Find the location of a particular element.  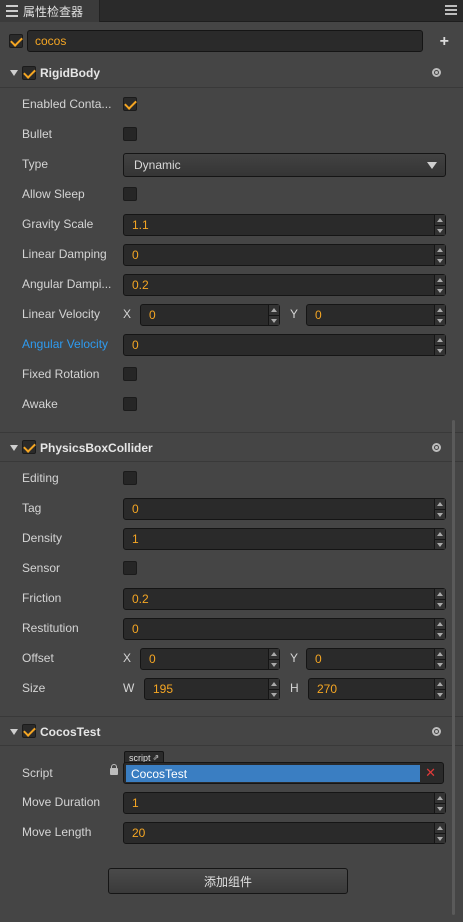

rigidbody-header: RigidBody is located at coordinates (231, 73).